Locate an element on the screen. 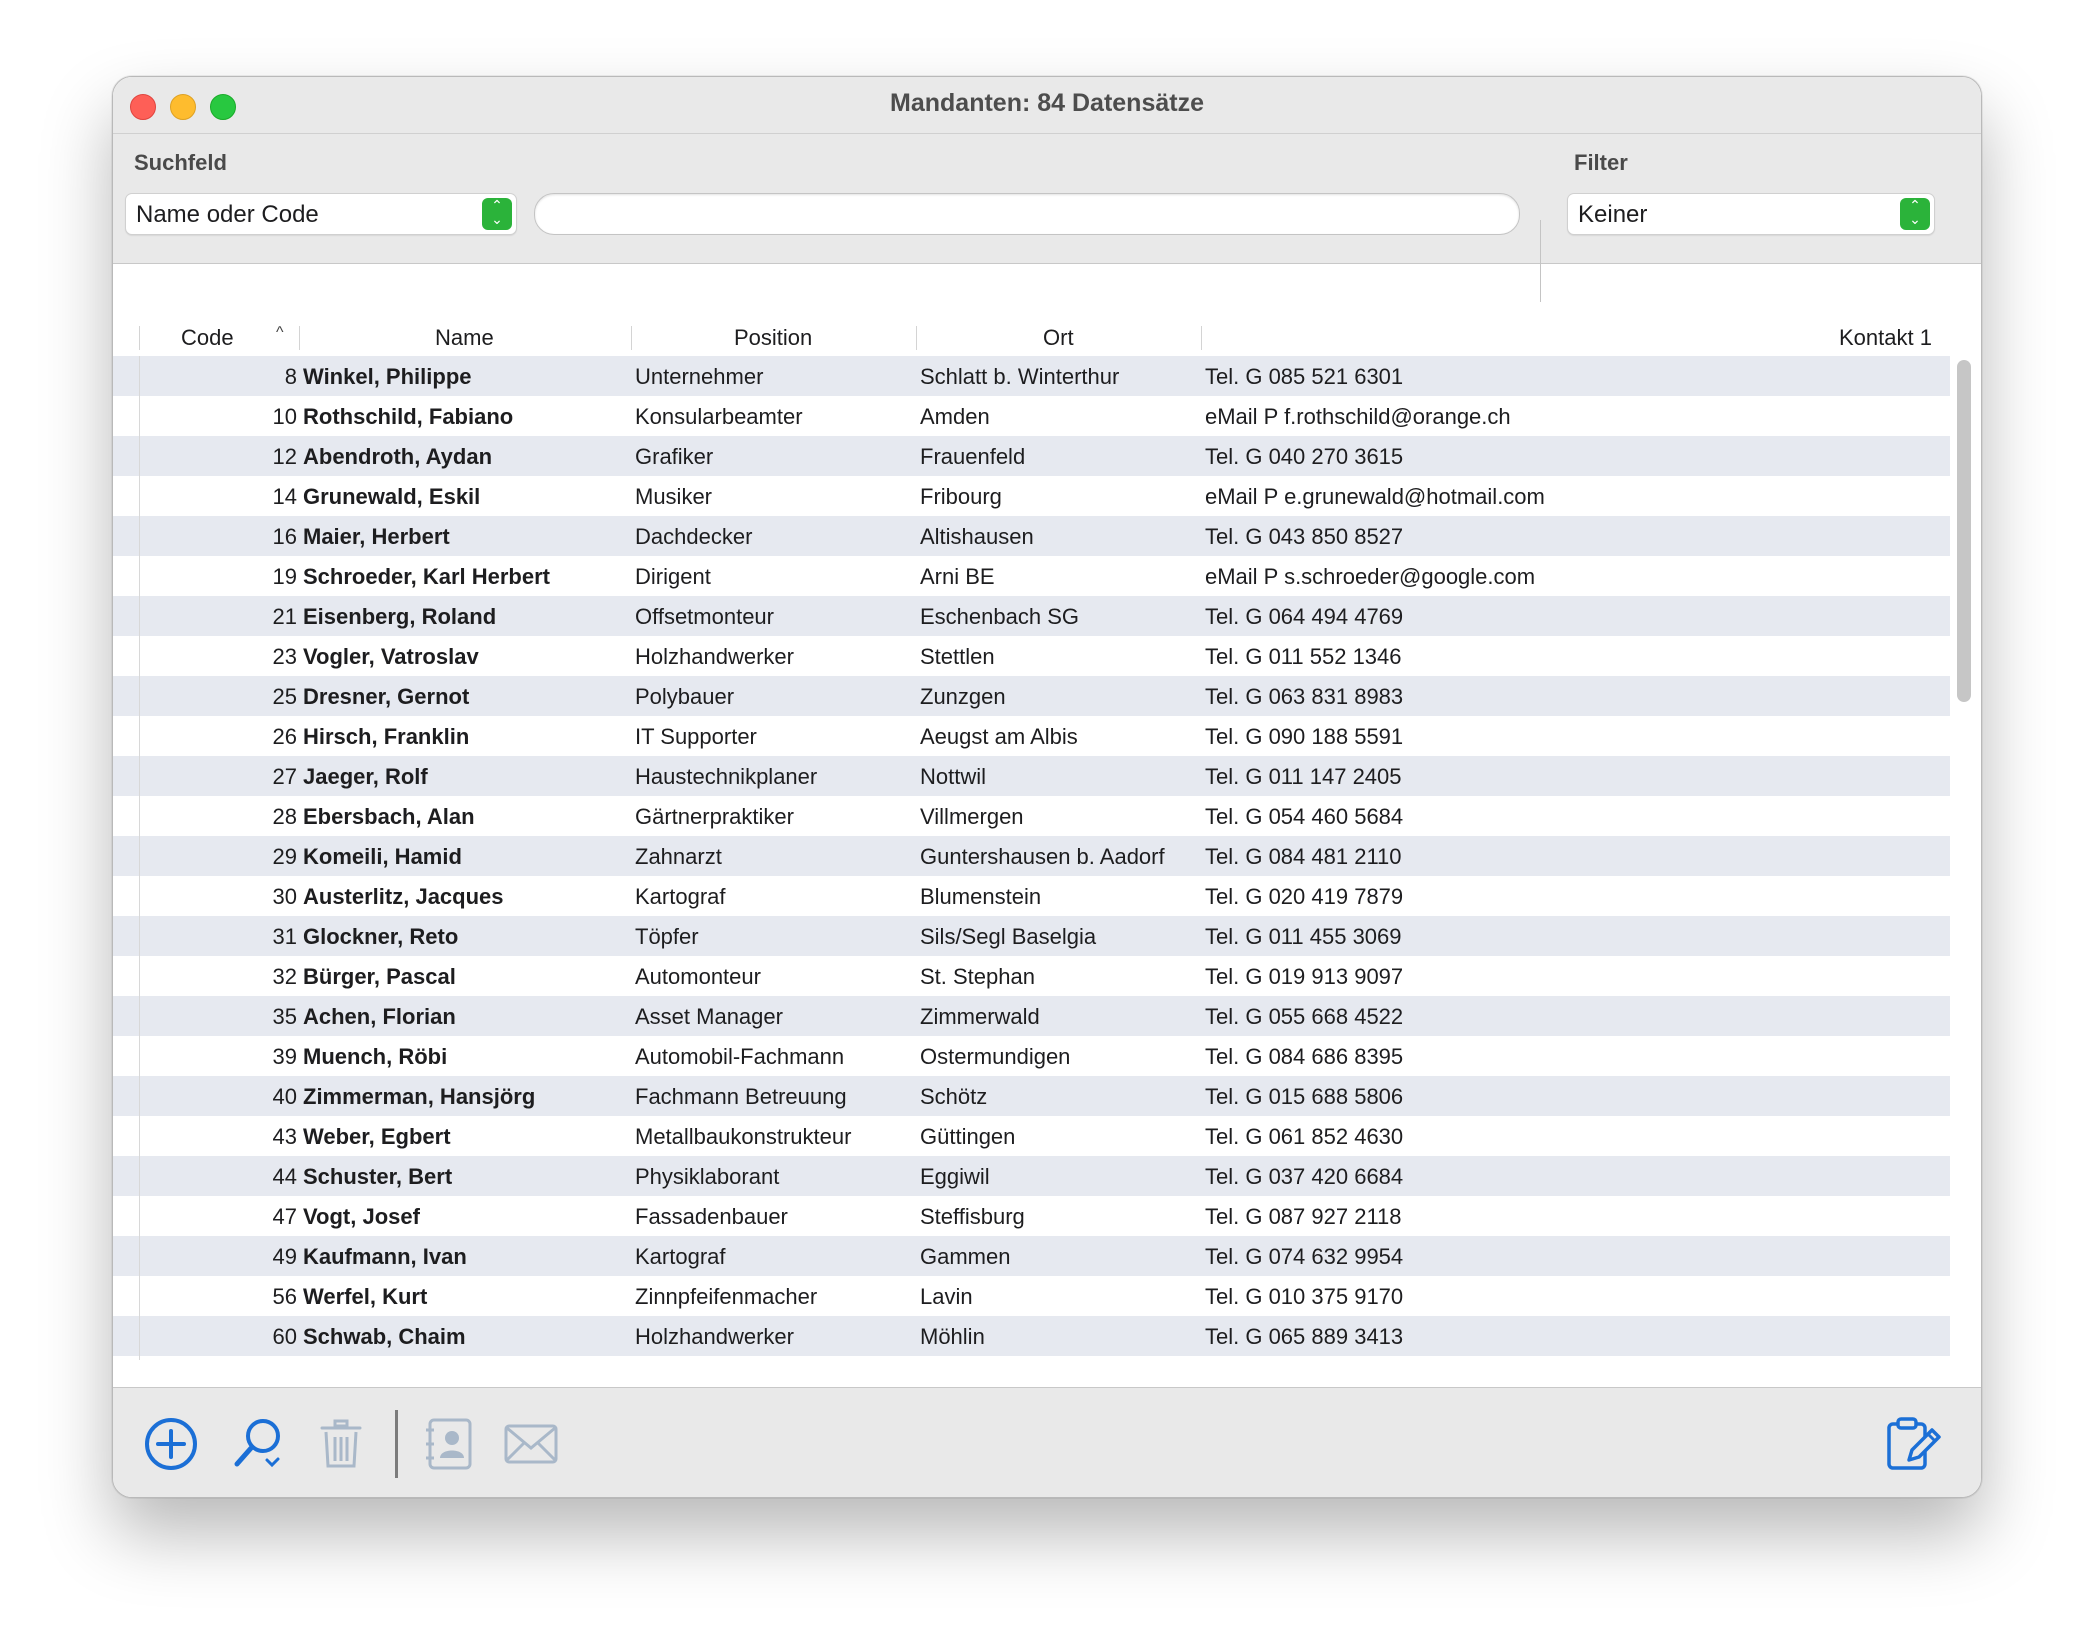 Image resolution: width=2094 pixels, height=1646 pixels. ort-cell: Amden is located at coordinates (955, 416).